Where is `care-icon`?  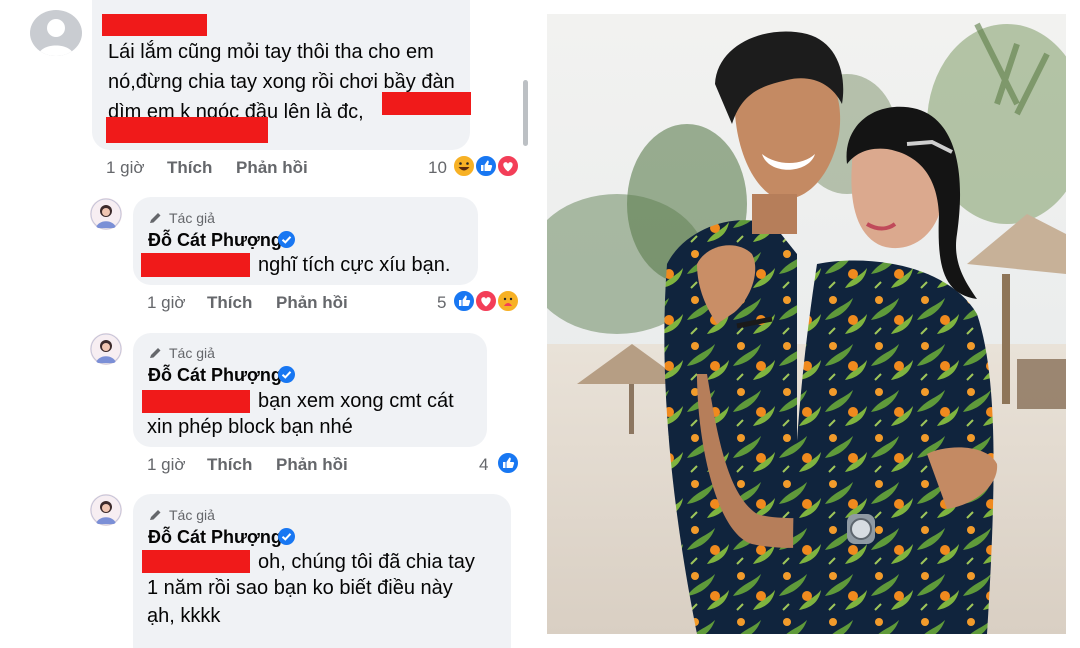
care-icon is located at coordinates (508, 301).